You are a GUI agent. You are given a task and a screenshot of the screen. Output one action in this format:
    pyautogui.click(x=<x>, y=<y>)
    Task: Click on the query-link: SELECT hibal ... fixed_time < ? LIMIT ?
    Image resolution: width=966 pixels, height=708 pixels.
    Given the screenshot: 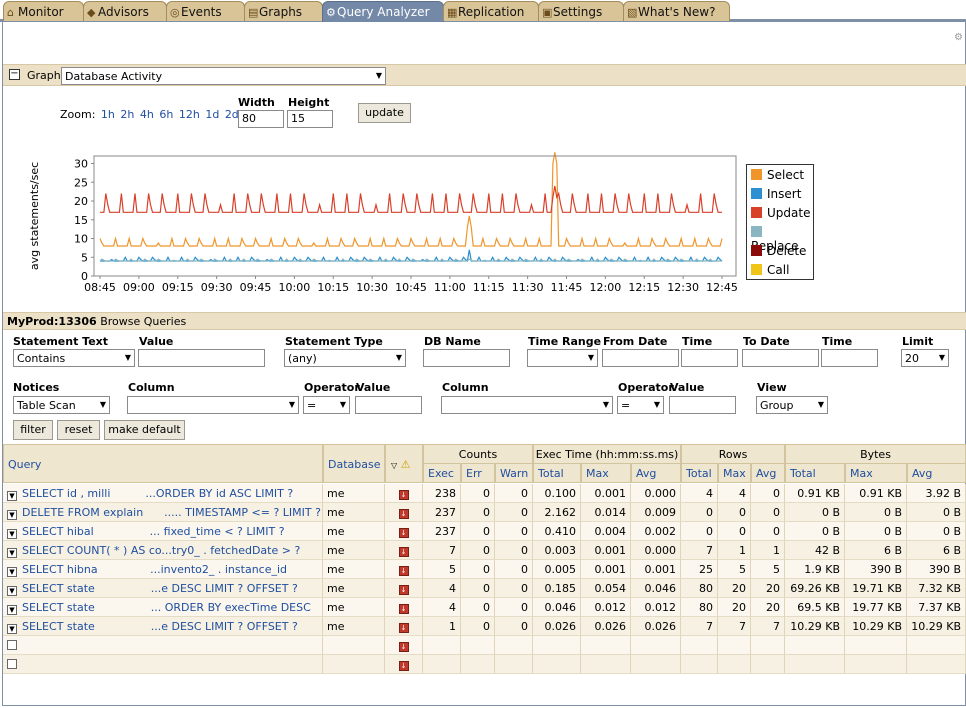 What is the action you would take?
    pyautogui.click(x=153, y=531)
    